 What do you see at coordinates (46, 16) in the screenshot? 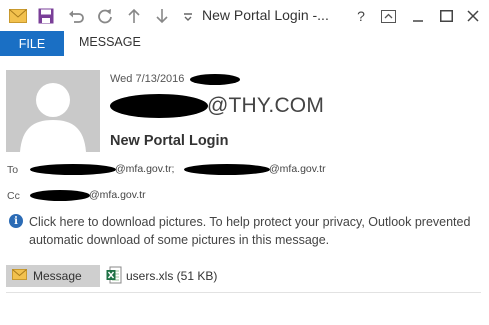
I see `save-icon` at bounding box center [46, 16].